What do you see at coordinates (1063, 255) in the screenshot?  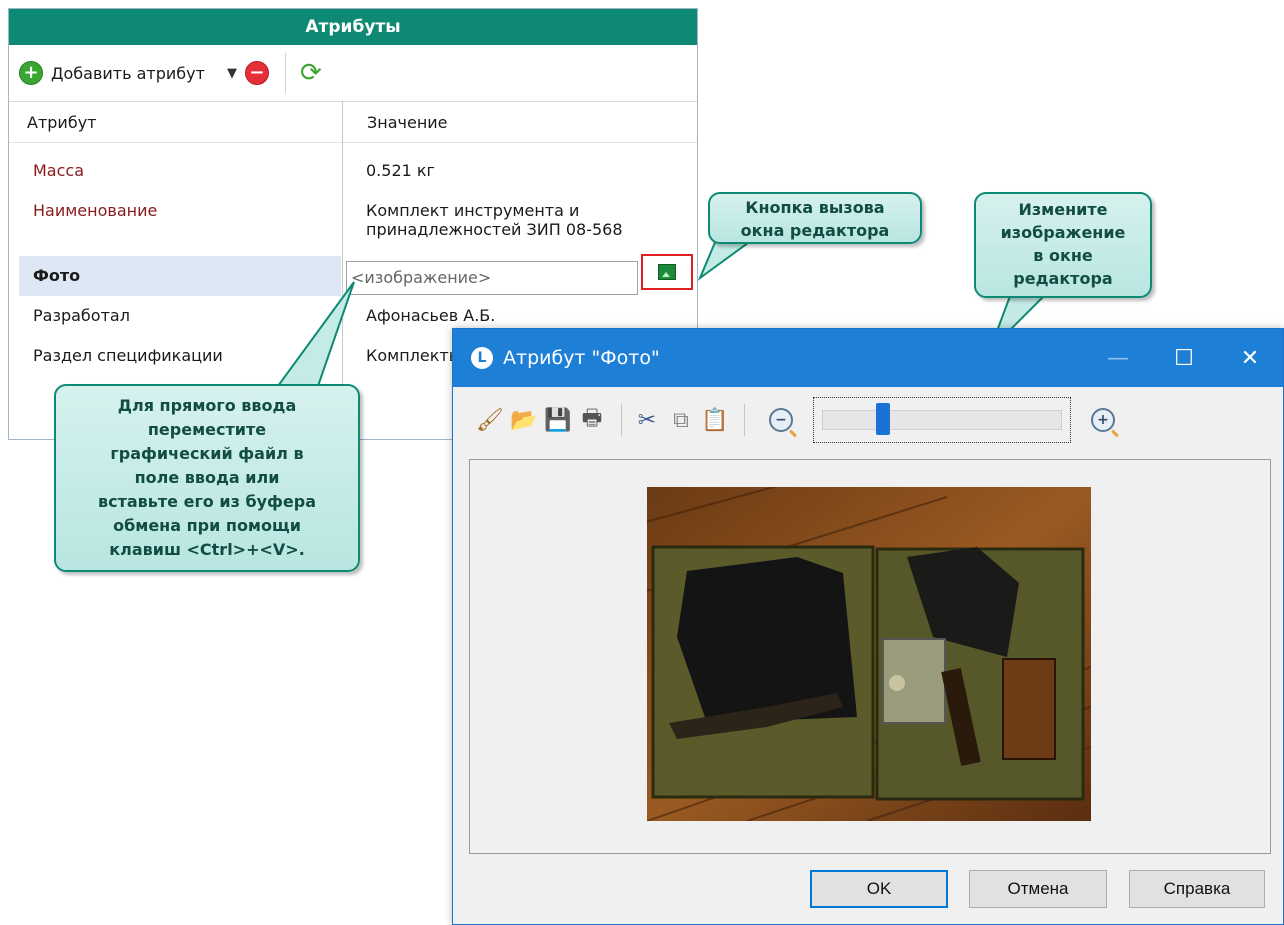 I see `callout-line: в окне` at bounding box center [1063, 255].